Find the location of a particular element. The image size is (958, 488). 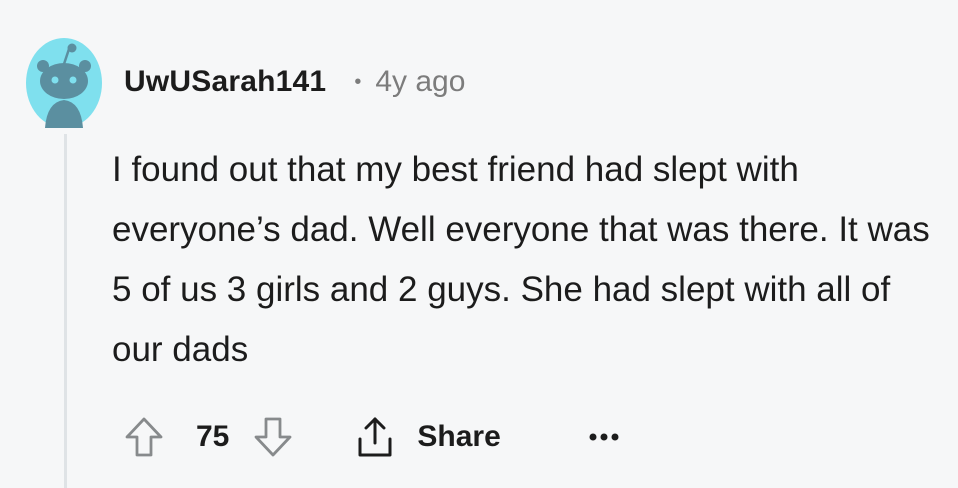

user-avatar-icon is located at coordinates (64, 82).